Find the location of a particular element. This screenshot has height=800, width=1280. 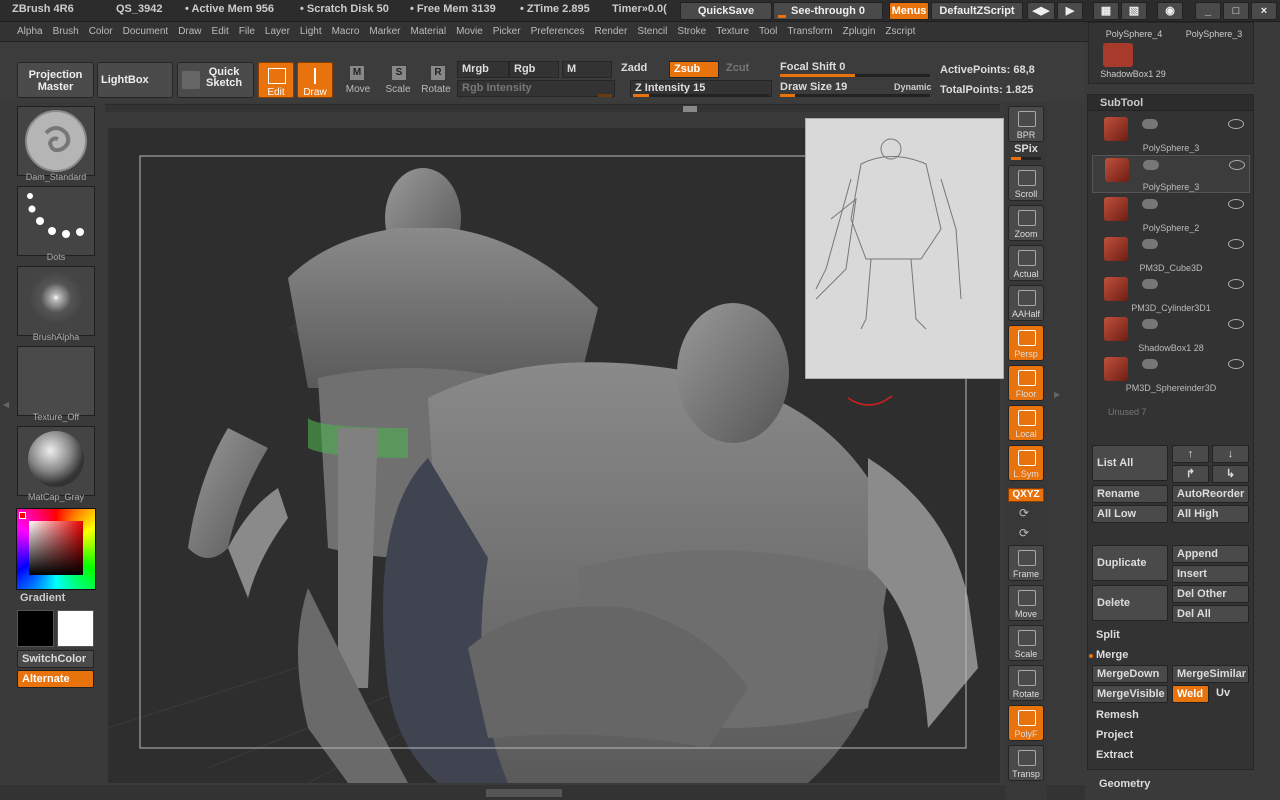

color-marker is located at coordinates (22, 515).